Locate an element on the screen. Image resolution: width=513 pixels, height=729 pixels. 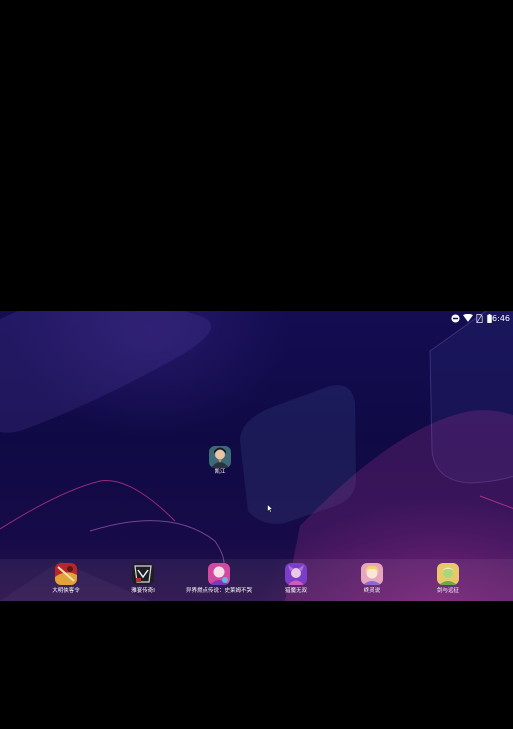
status-bar: 6:46 is located at coordinates (256, 319).